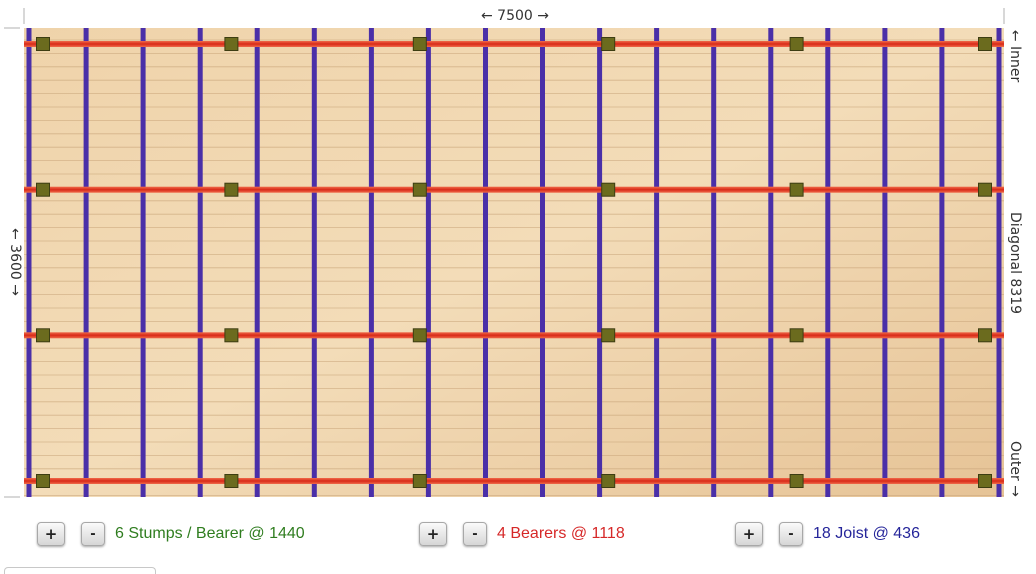 Image resolution: width=1036 pixels, height=574 pixels. What do you see at coordinates (433, 534) in the screenshot?
I see `add-bearer-button: +` at bounding box center [433, 534].